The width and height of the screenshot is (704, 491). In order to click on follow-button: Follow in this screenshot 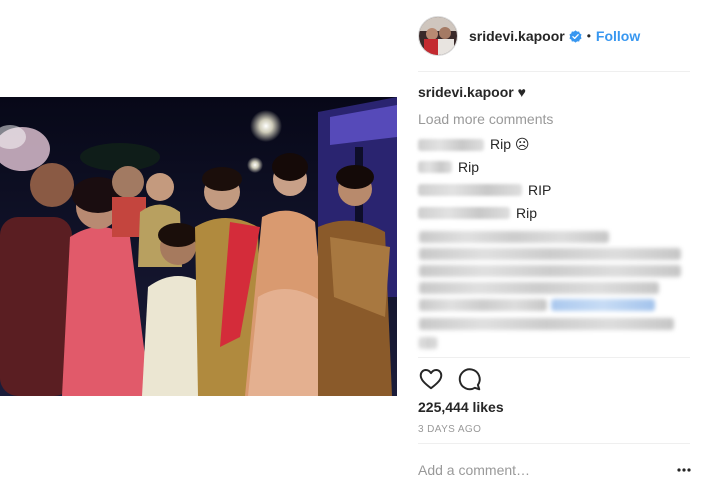, I will do `click(618, 36)`.